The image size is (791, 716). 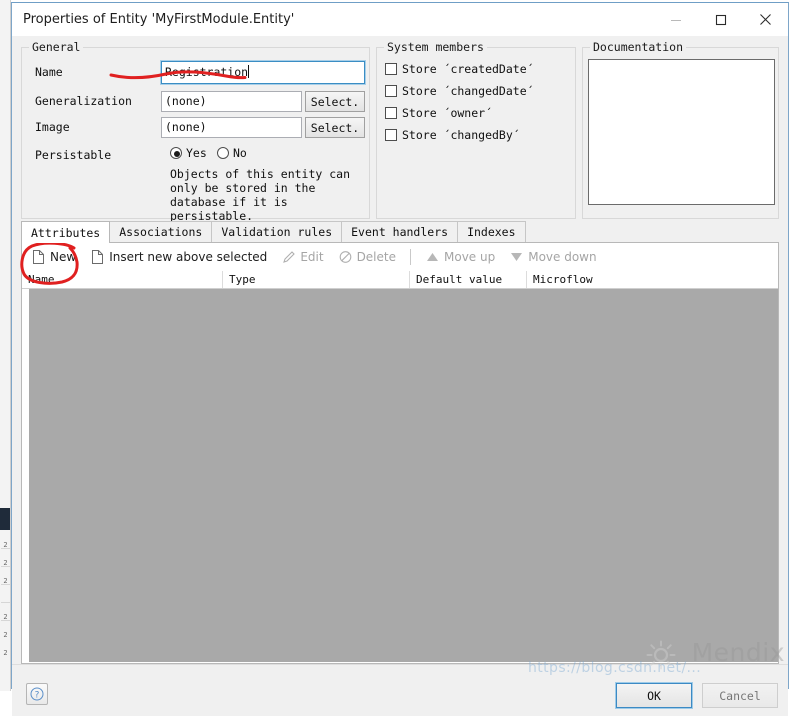 What do you see at coordinates (312, 257) in the screenshot?
I see `edit-button-label: Edit` at bounding box center [312, 257].